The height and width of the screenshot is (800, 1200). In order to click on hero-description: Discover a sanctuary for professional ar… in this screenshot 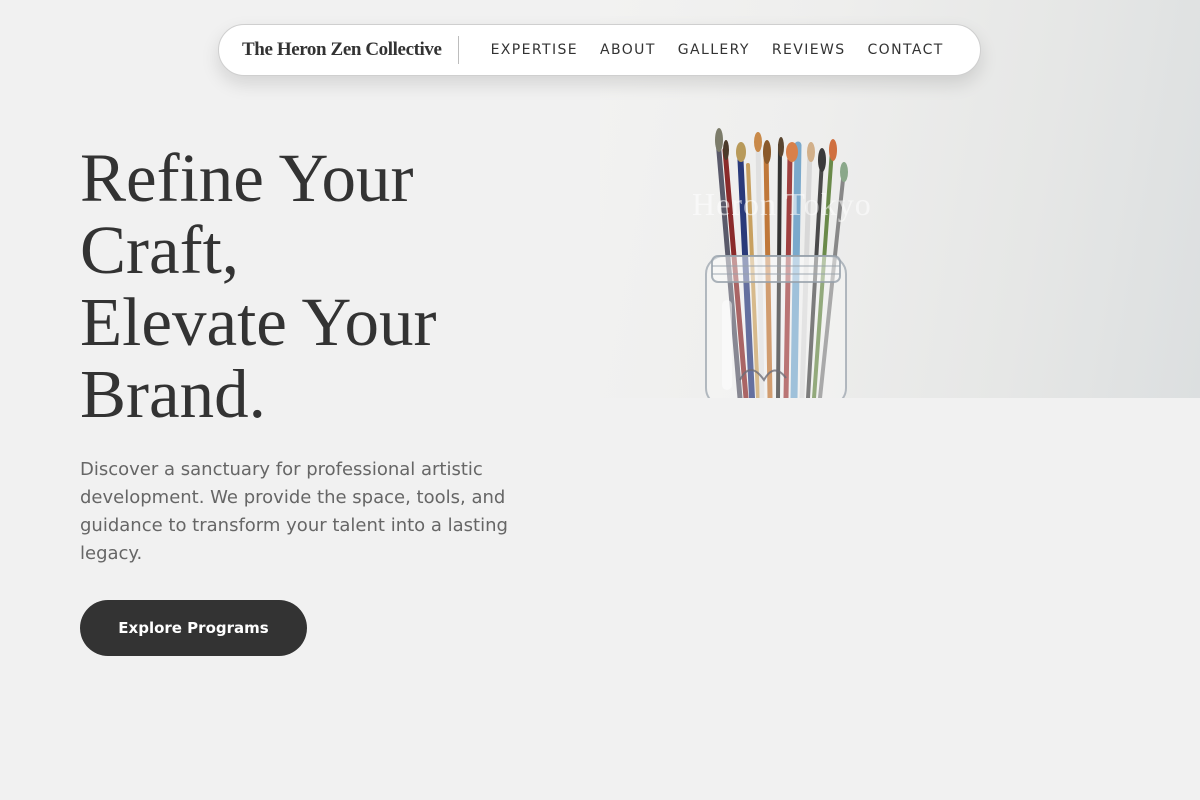, I will do `click(294, 511)`.